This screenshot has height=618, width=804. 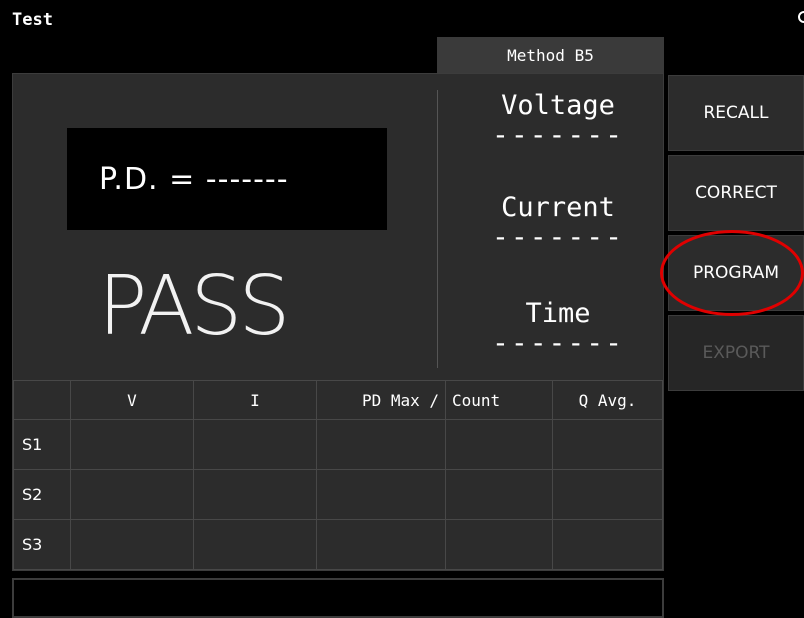 I want to click on table-header: Q Avg., so click(x=607, y=400).